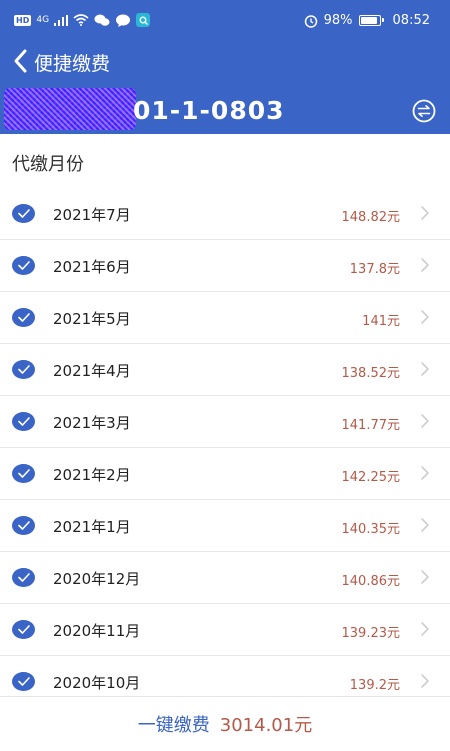 This screenshot has width=450, height=751. What do you see at coordinates (225, 214) in the screenshot?
I see `month-row: 2021年7月 148.82元` at bounding box center [225, 214].